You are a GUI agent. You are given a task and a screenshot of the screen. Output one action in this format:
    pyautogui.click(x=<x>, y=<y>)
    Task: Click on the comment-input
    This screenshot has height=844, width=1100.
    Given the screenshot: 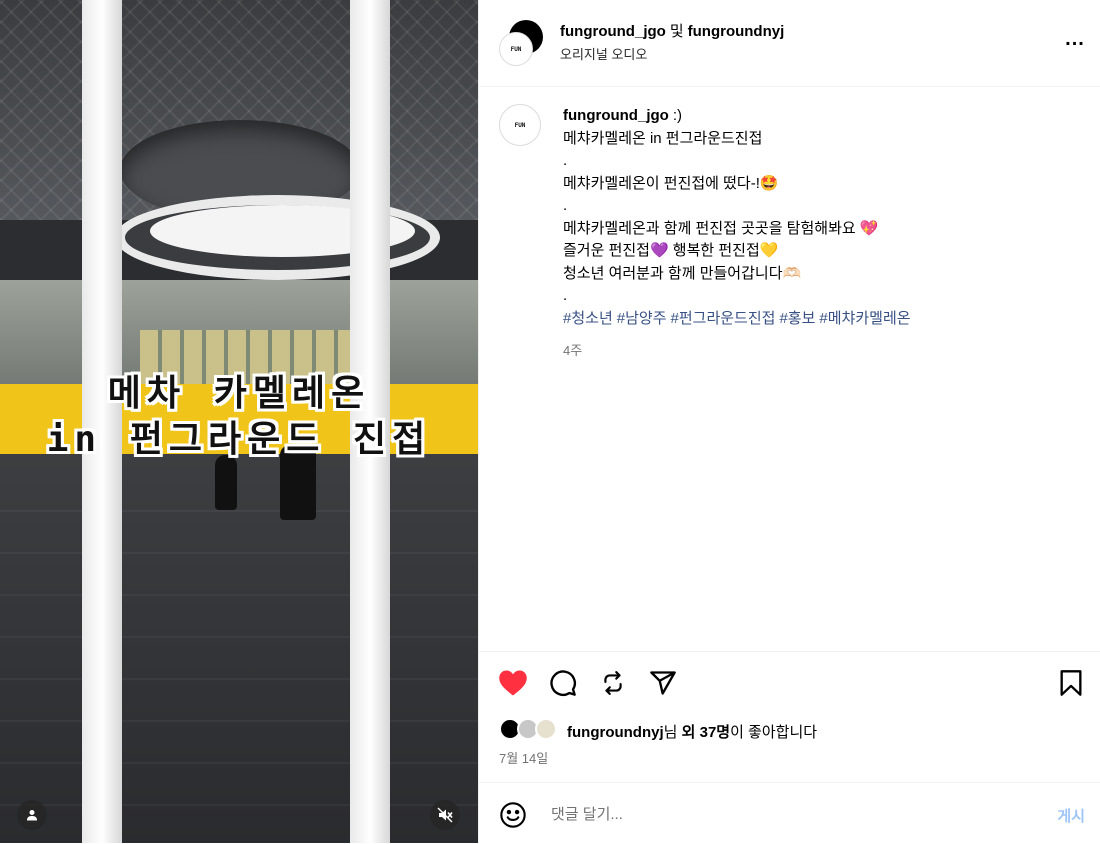 What is the action you would take?
    pyautogui.click(x=781, y=814)
    